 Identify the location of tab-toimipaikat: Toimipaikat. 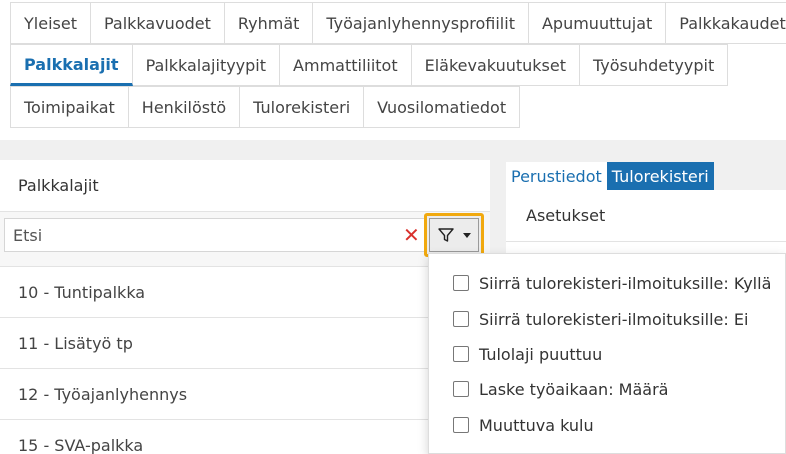
(69, 107).